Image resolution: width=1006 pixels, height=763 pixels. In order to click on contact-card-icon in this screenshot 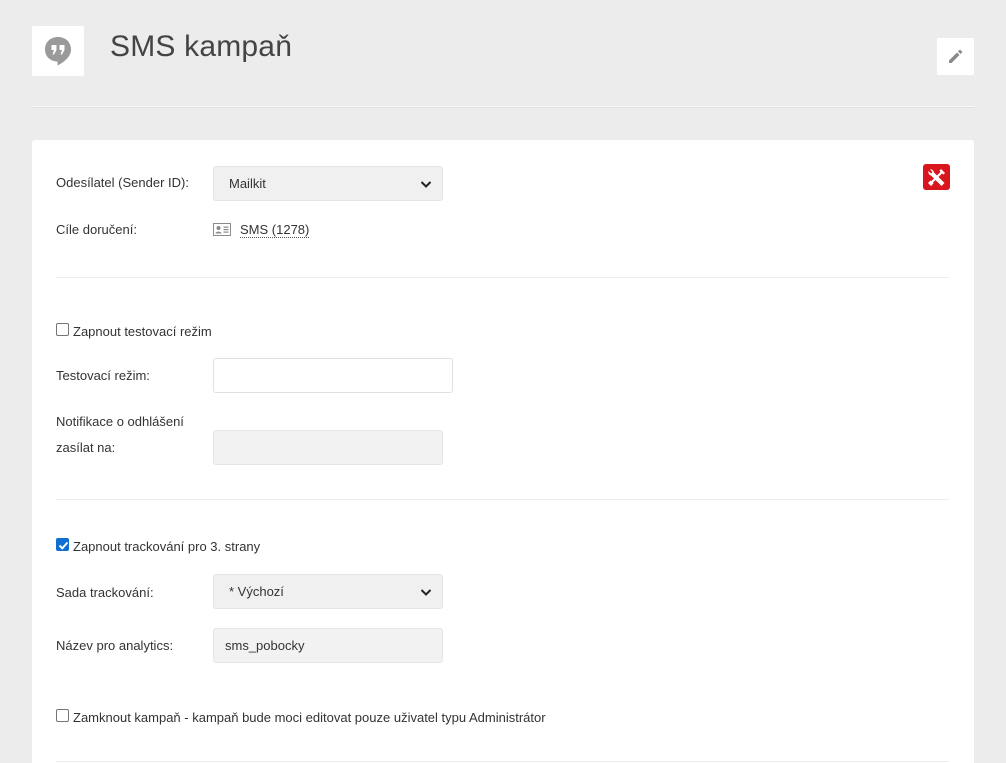, I will do `click(222, 229)`.